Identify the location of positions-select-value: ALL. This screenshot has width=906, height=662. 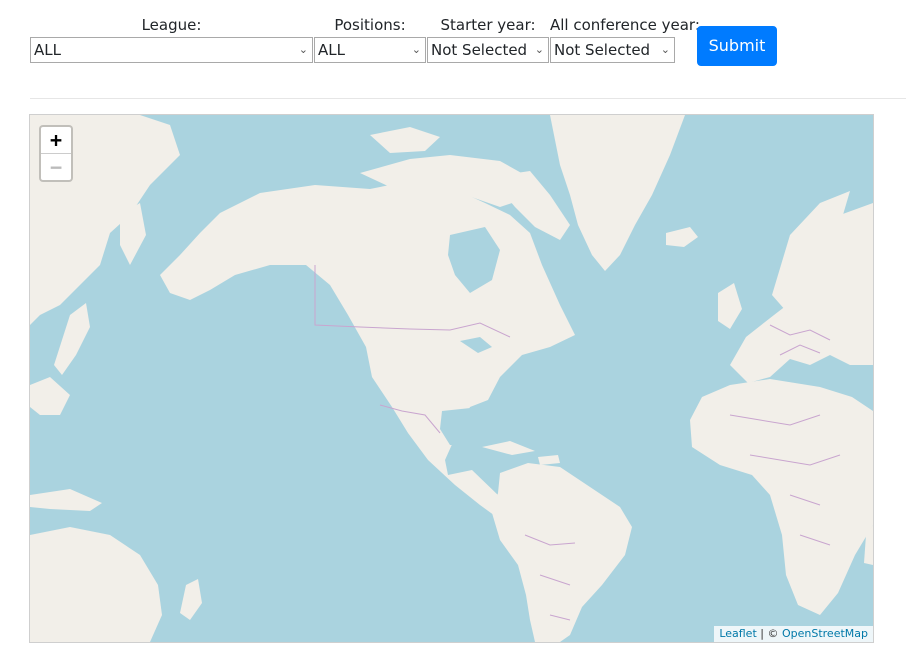
(331, 50).